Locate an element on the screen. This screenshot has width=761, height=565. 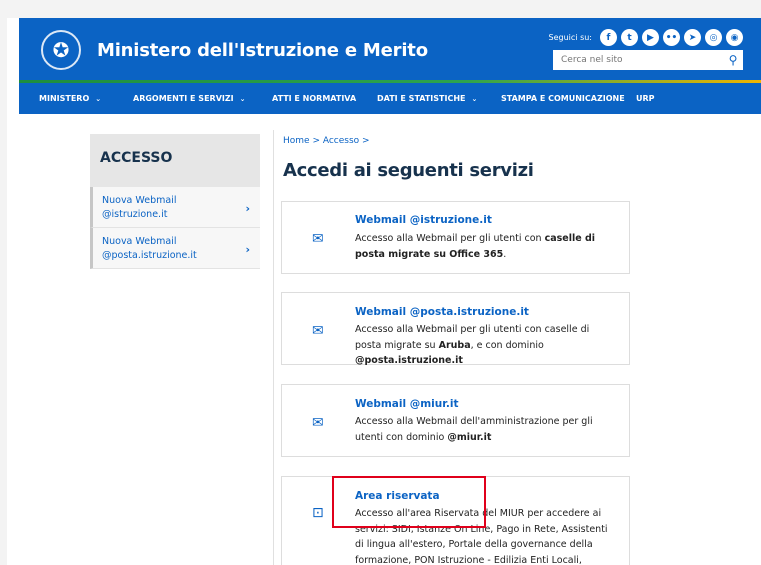
nav-label: DATI E STATISTICHE is located at coordinates (421, 98).